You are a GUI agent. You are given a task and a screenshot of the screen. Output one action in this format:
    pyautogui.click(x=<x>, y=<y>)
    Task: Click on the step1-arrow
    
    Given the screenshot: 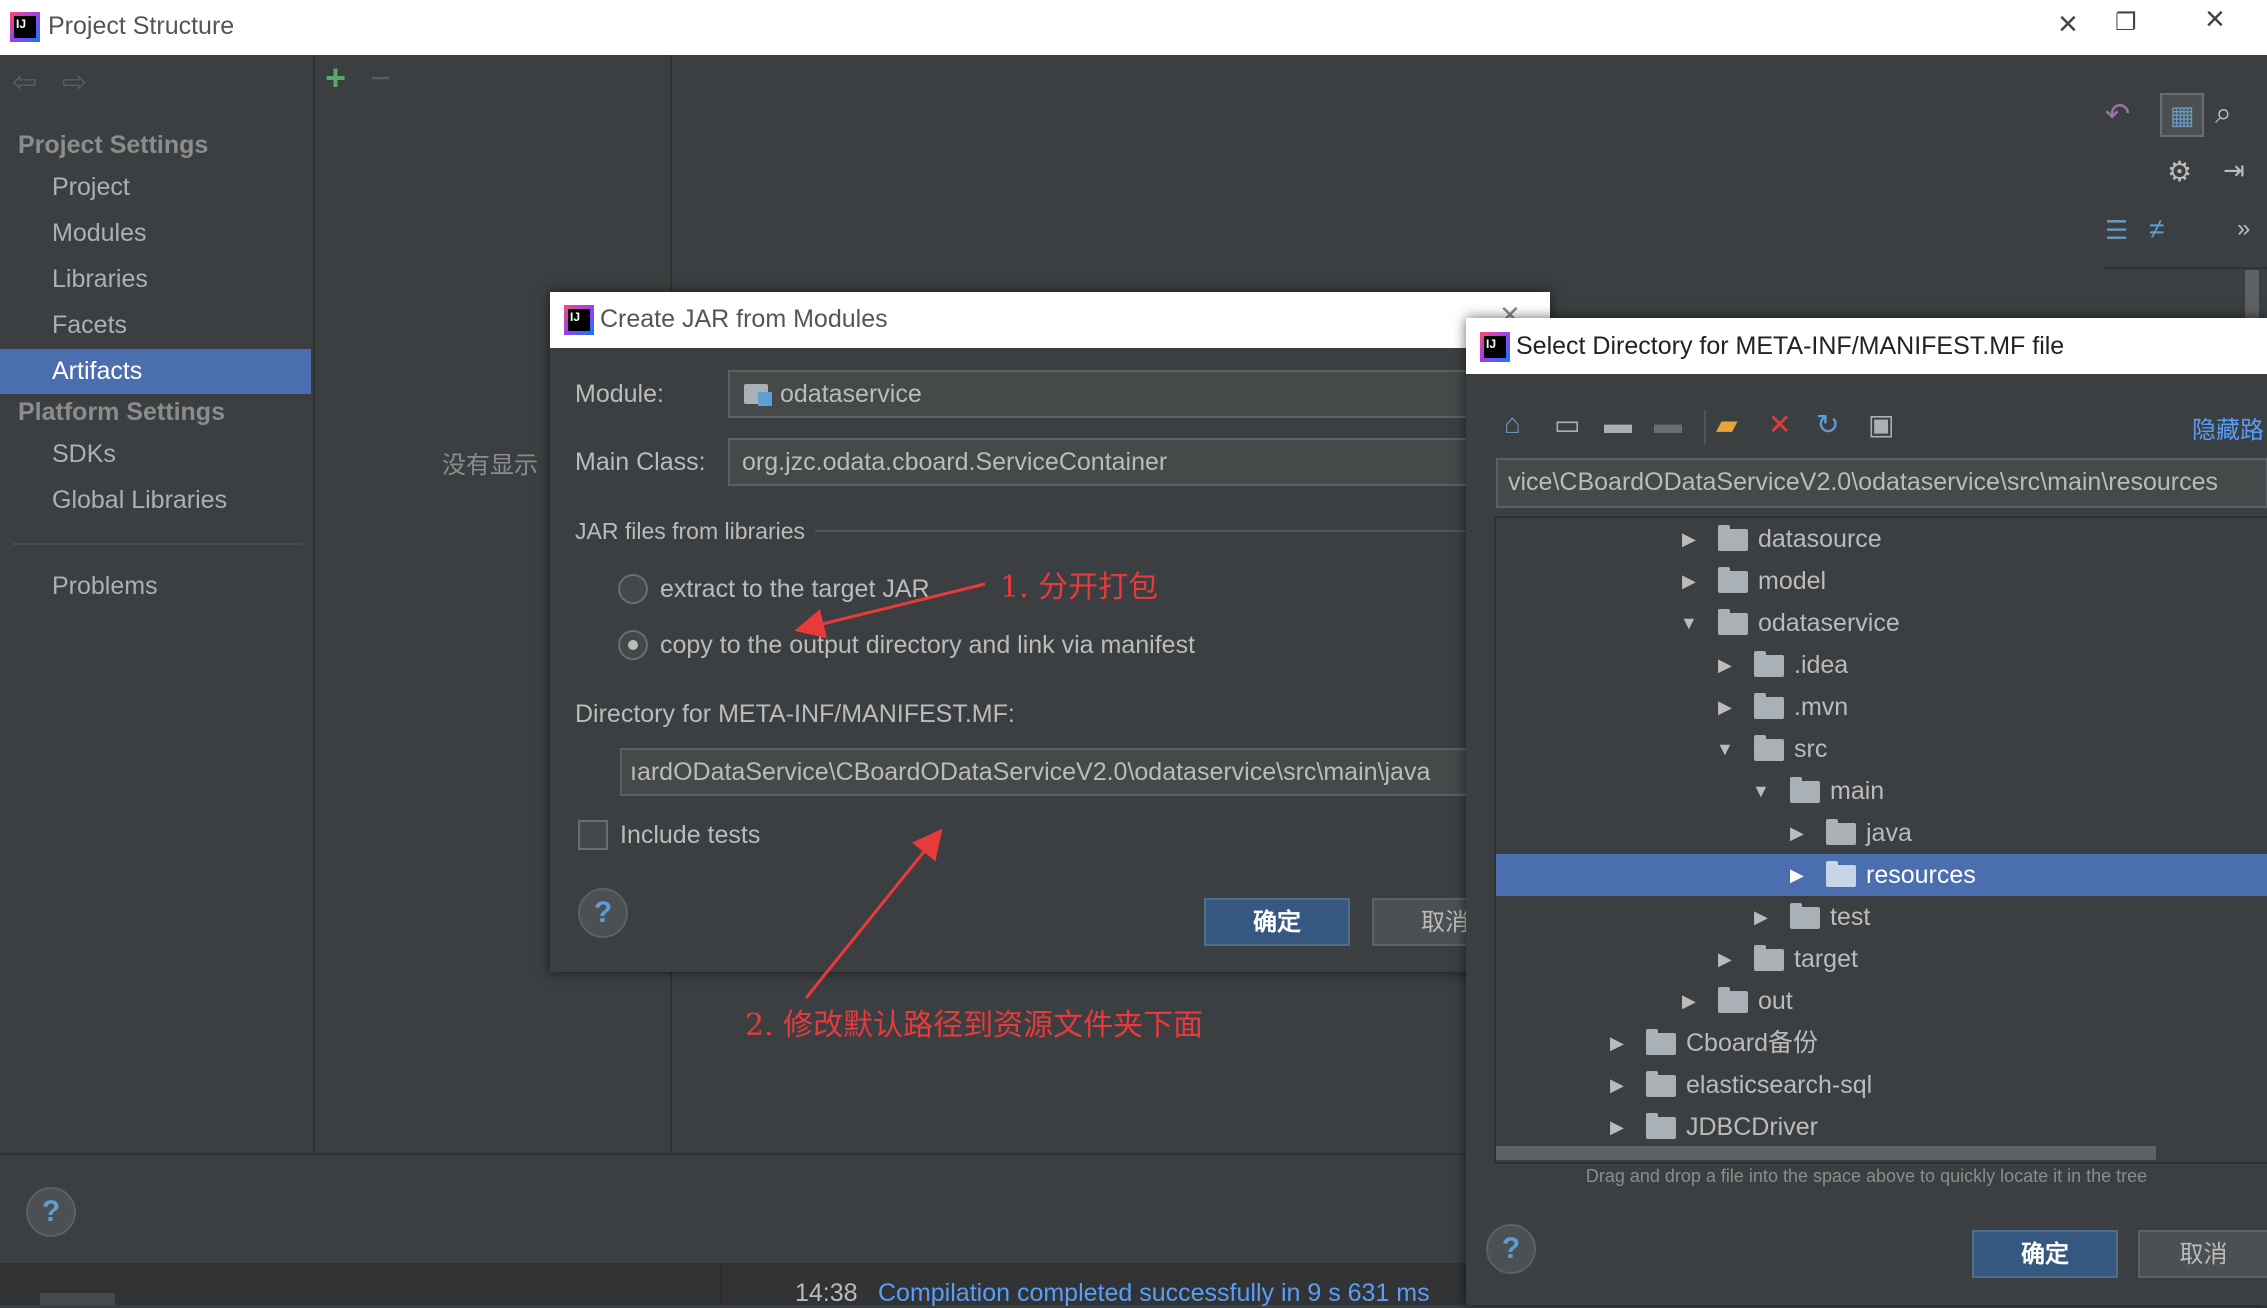 What is the action you would take?
    pyautogui.click(x=890, y=610)
    